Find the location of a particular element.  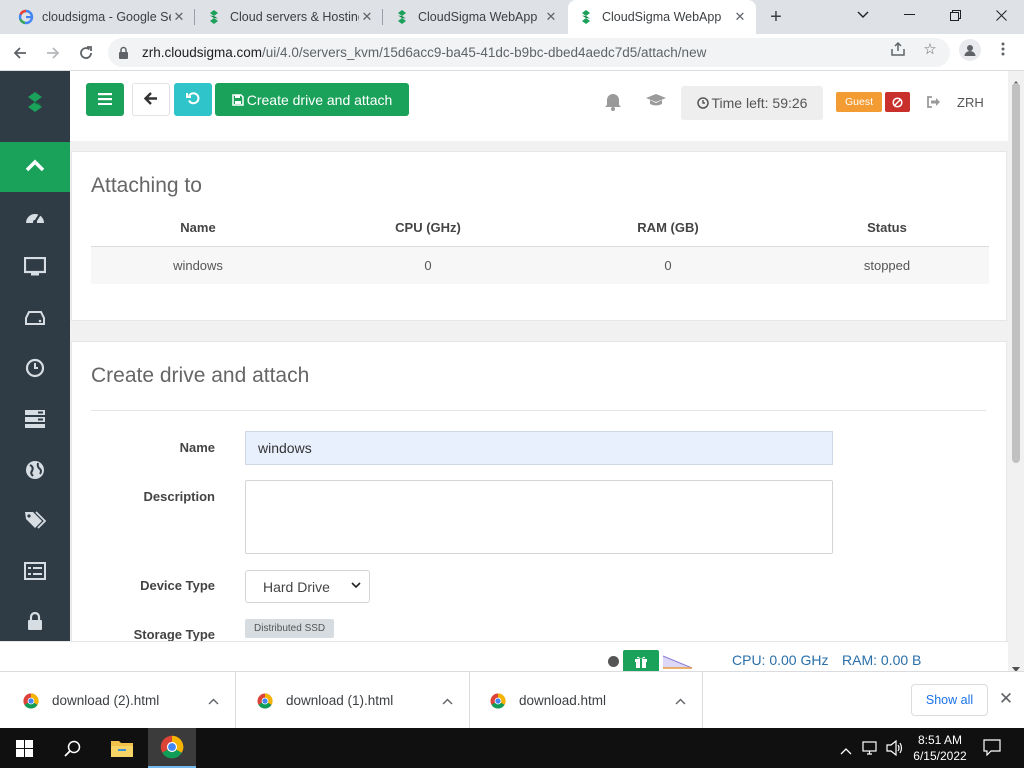

gift-icon is located at coordinates (641, 661).